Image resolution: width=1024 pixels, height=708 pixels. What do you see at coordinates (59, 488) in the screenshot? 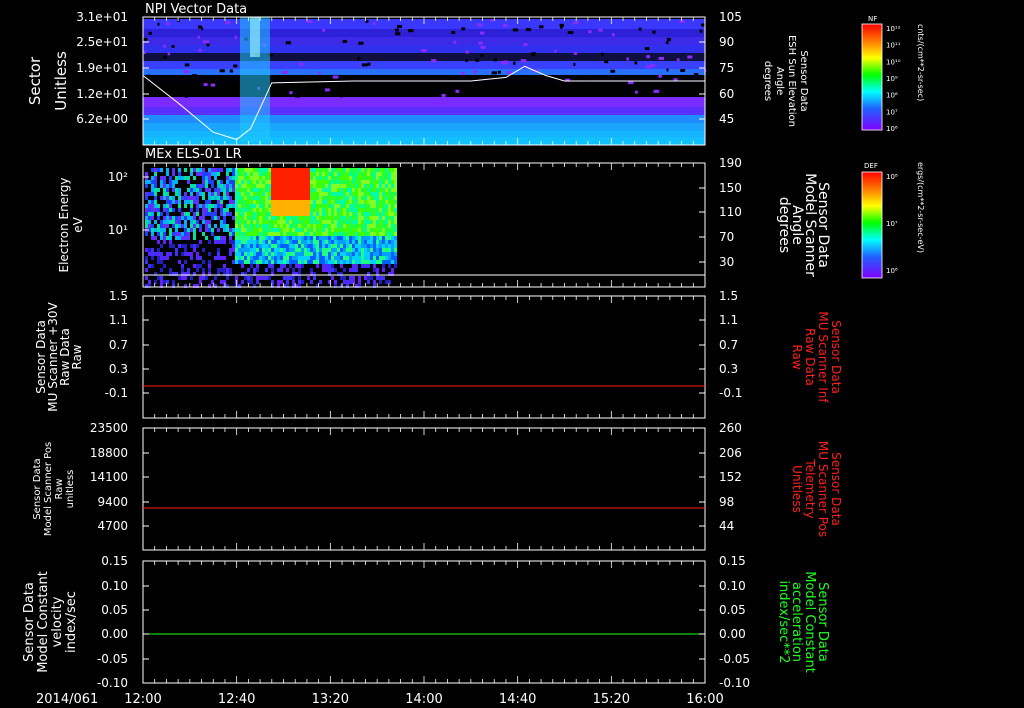
I see `left-axis-label-line: Raw` at bounding box center [59, 488].